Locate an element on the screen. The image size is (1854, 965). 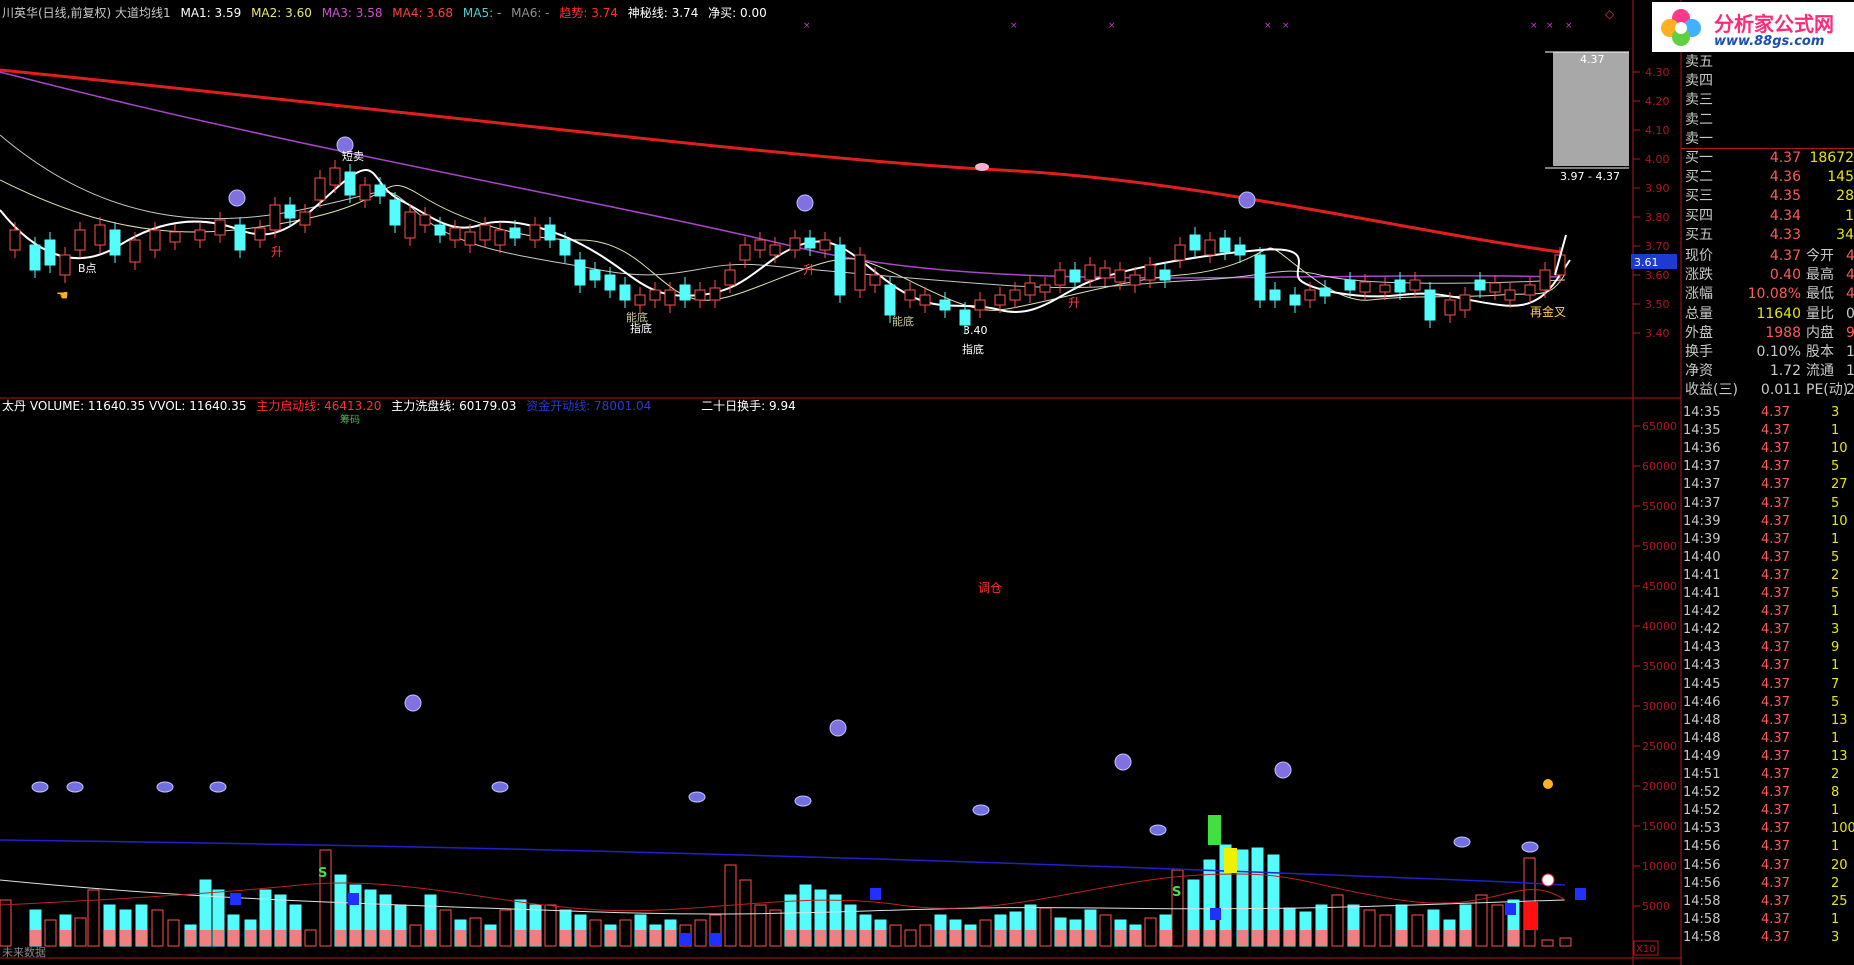
order-book-volume: 1 is located at coordinates (1849, 215).